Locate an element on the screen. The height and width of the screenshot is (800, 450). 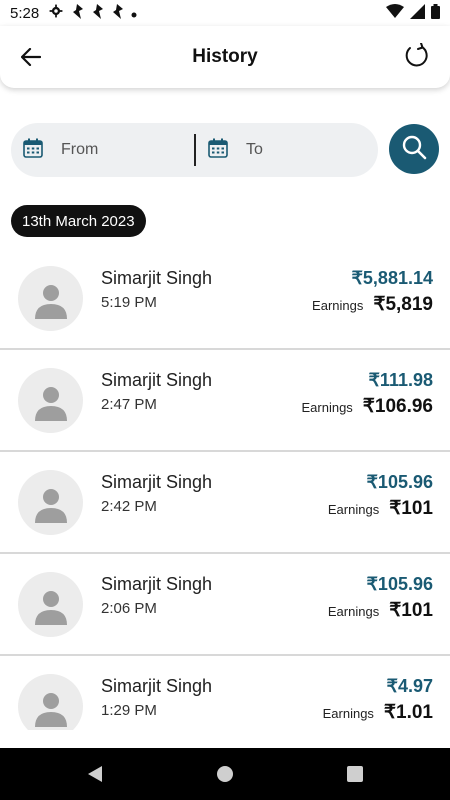
earnings-line: Earnings ₹106.96 is located at coordinates (367, 406).